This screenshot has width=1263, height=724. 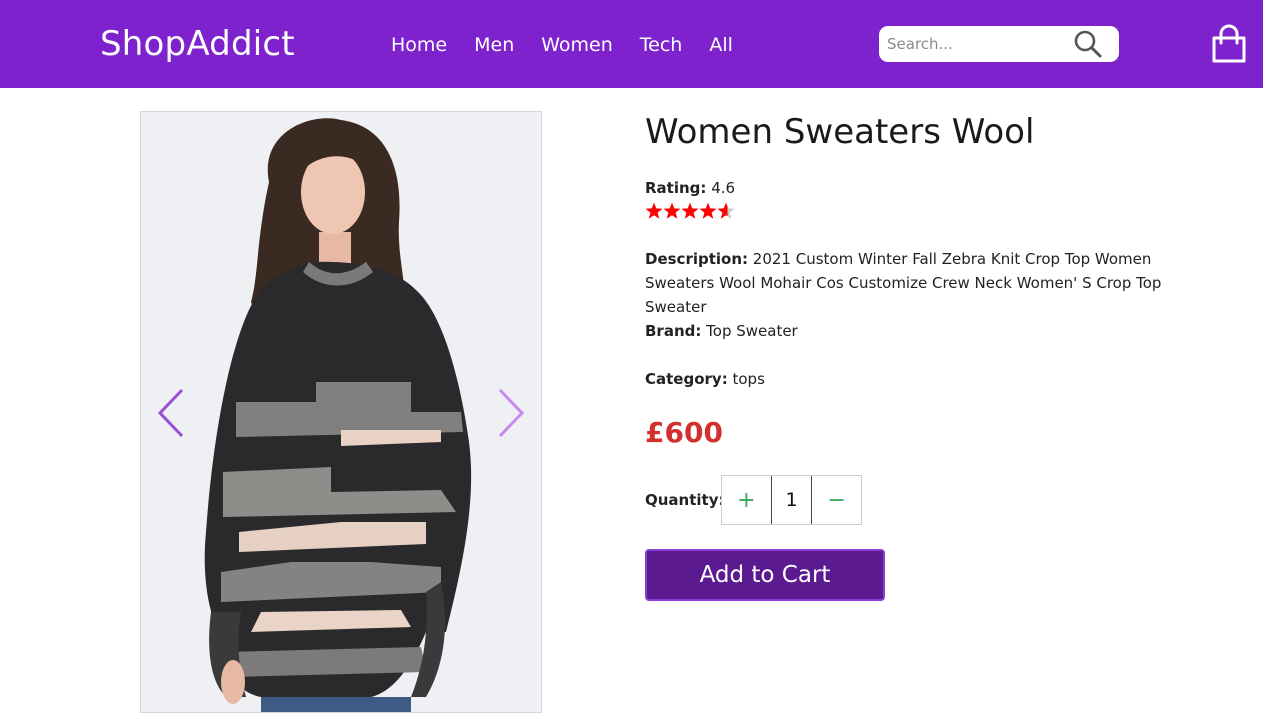 What do you see at coordinates (684, 432) in the screenshot?
I see `product-price: £600` at bounding box center [684, 432].